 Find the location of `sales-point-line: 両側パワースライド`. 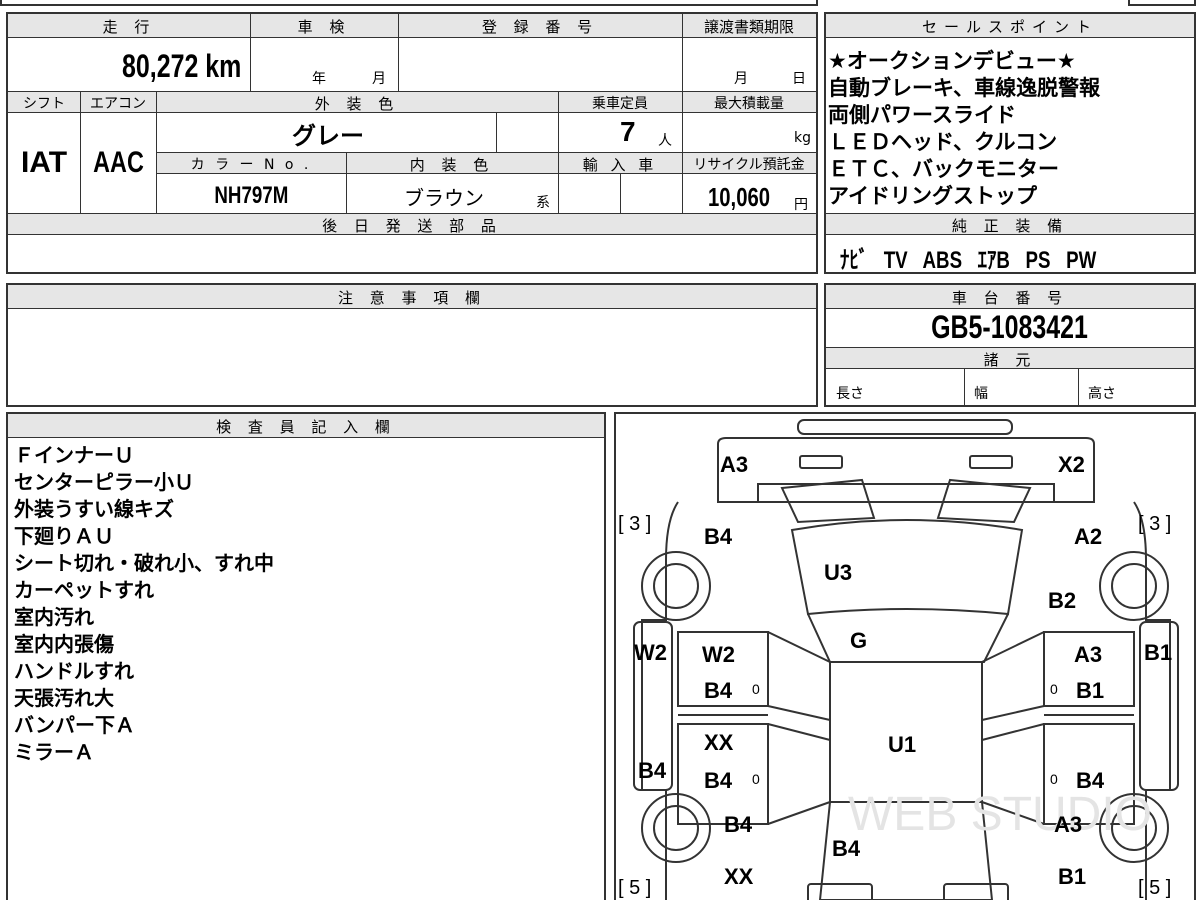

sales-point-line: 両側パワースライド is located at coordinates (922, 115).